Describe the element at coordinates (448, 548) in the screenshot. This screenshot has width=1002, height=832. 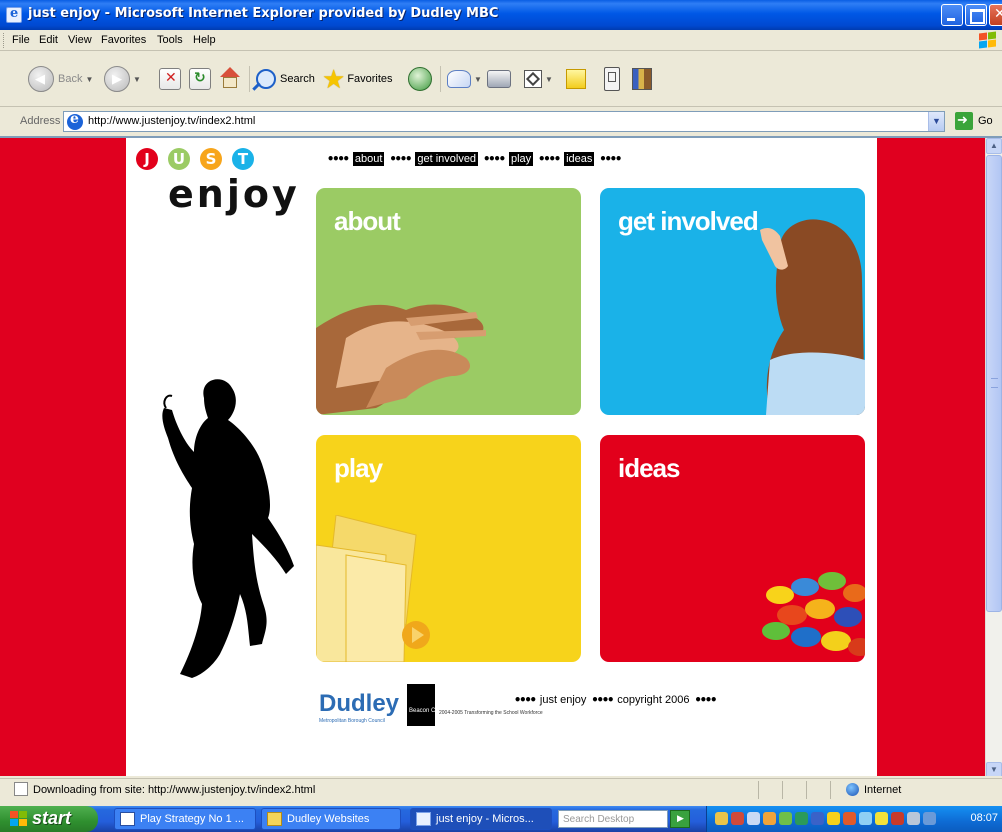
I see `play-tile: play` at that location.